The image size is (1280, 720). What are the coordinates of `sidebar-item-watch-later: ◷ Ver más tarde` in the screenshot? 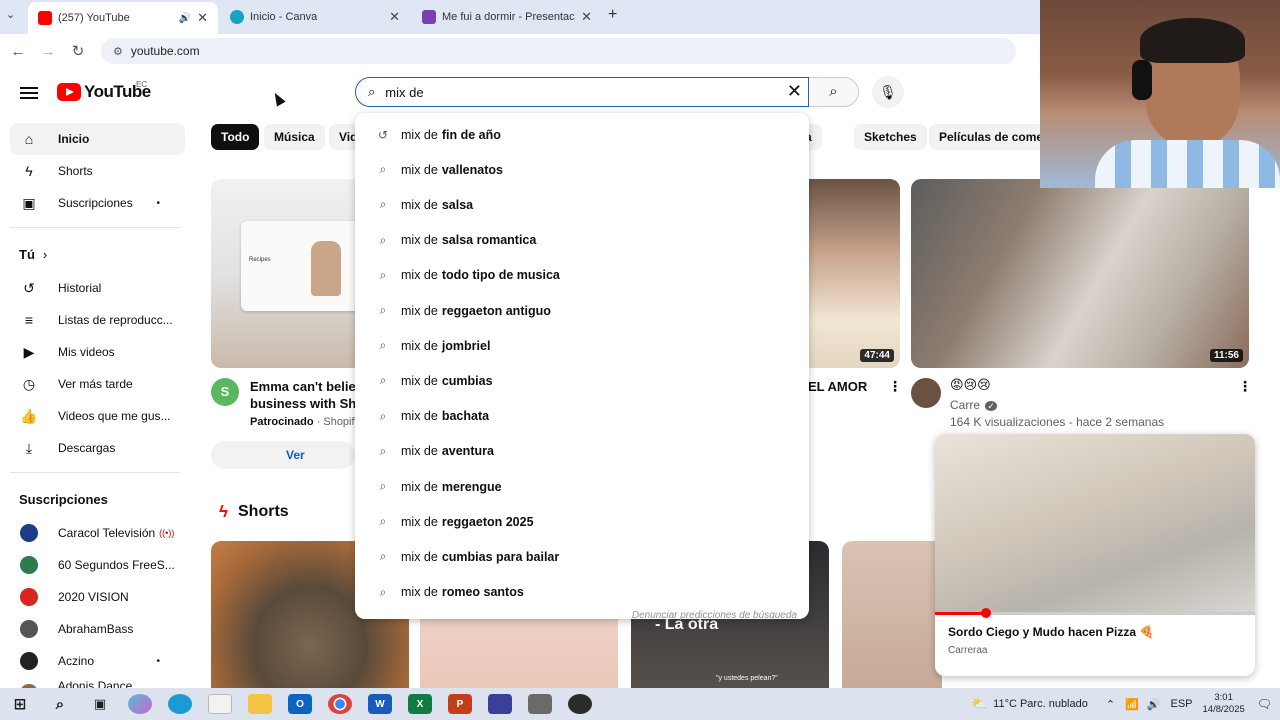 It's located at (97, 384).